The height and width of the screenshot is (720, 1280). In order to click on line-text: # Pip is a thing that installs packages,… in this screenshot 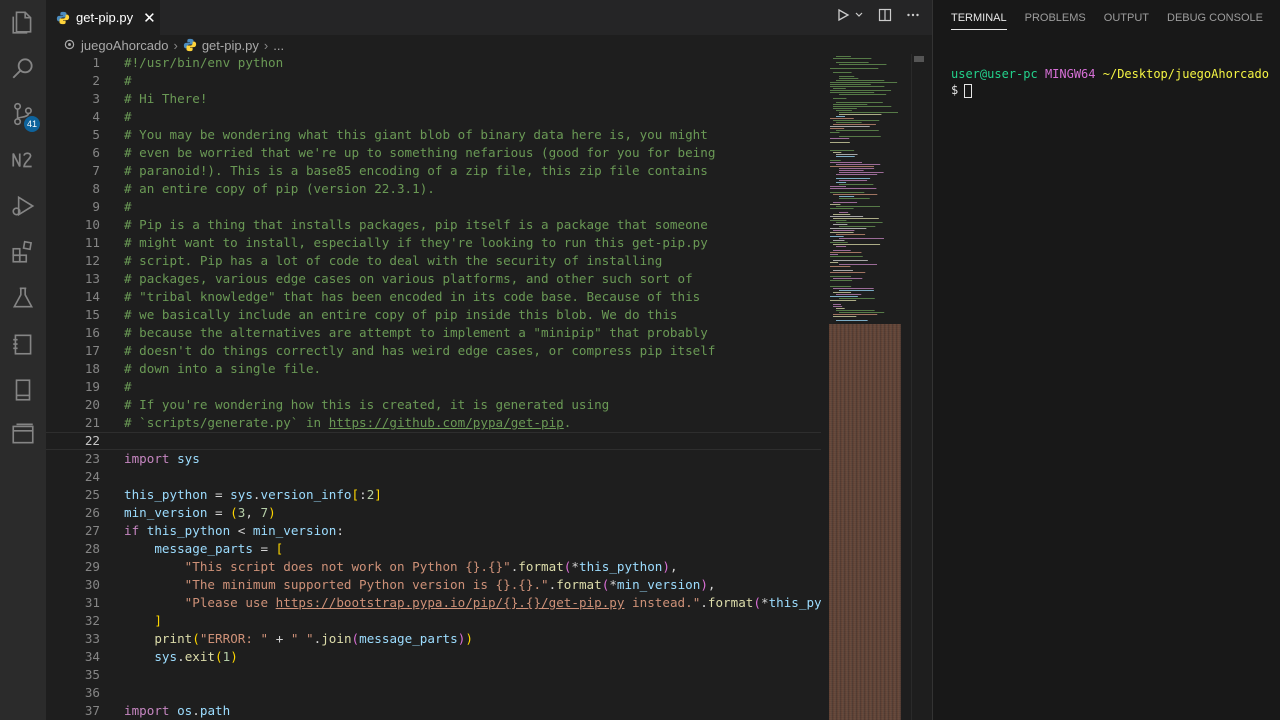, I will do `click(416, 225)`.